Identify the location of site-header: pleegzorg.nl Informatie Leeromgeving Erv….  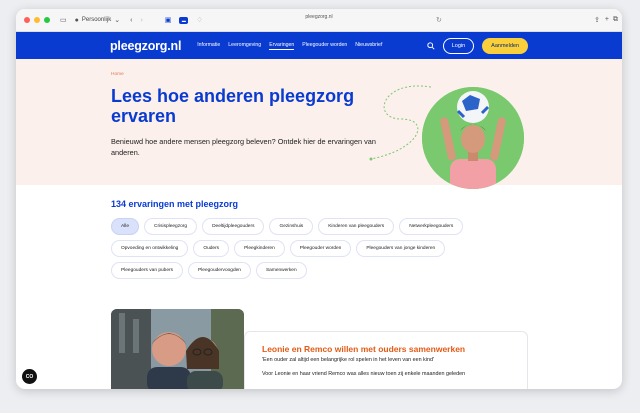
(319, 45).